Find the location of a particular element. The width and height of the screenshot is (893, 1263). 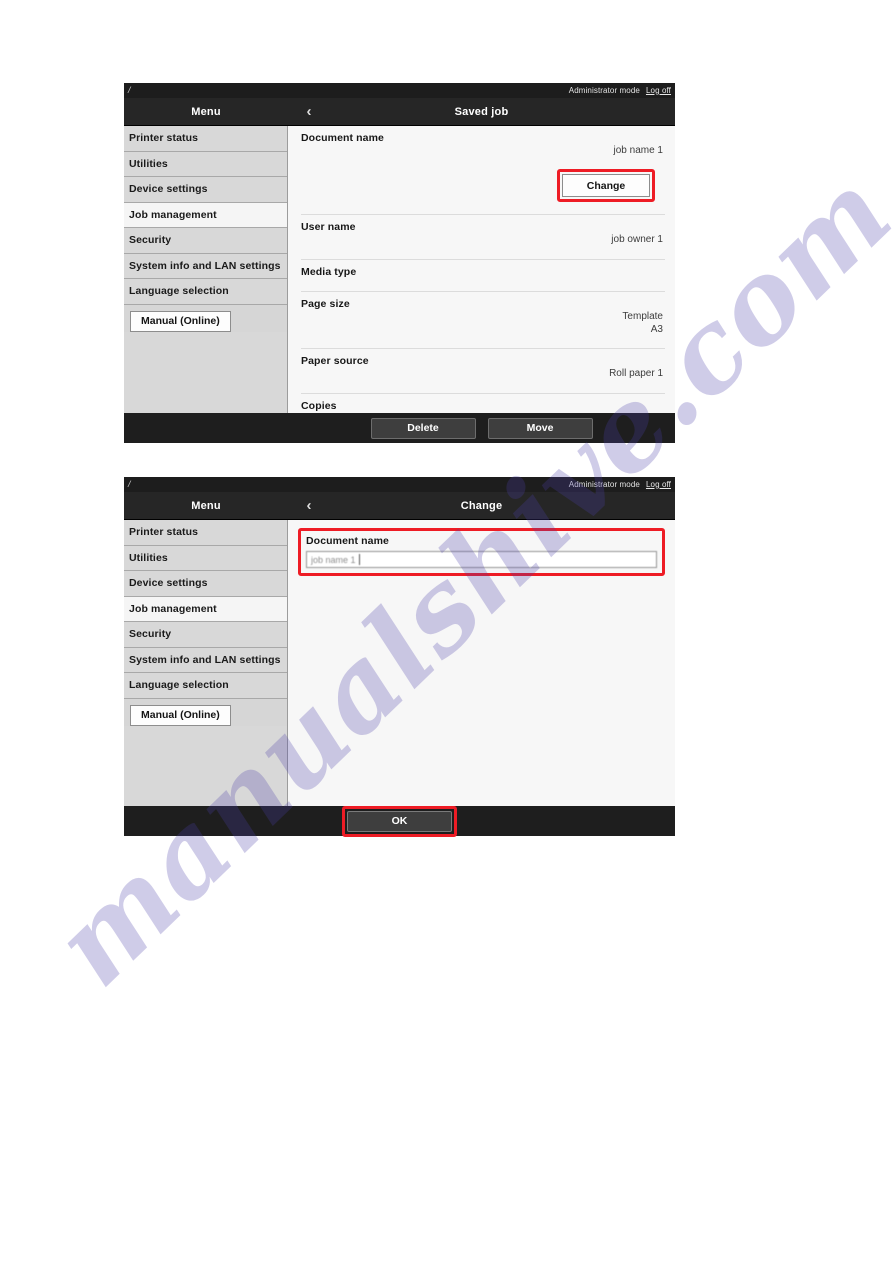

document-name-input: job name 1 is located at coordinates (481, 559).